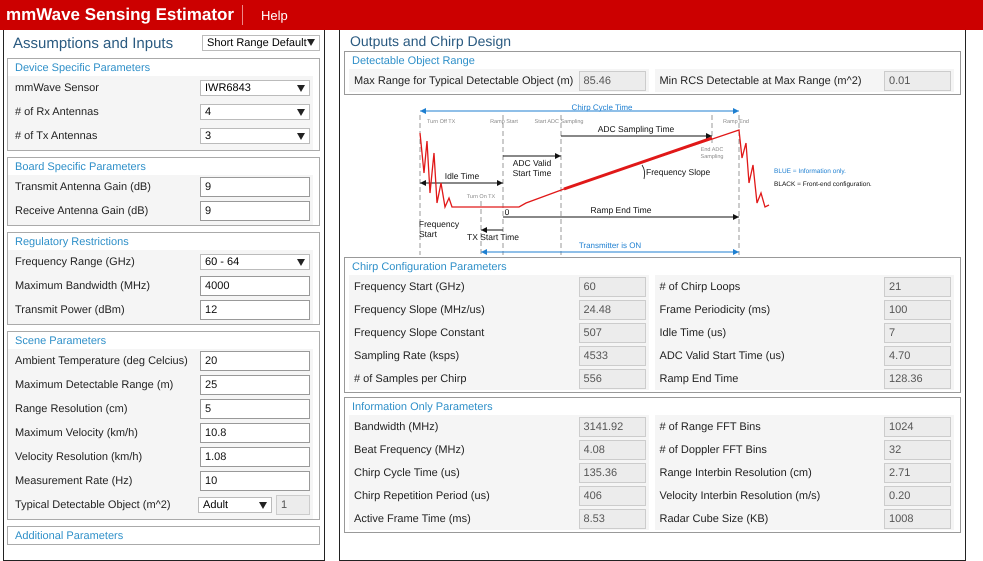  I want to click on field-label: Ambient Temperature (deg Celcius), so click(102, 361).